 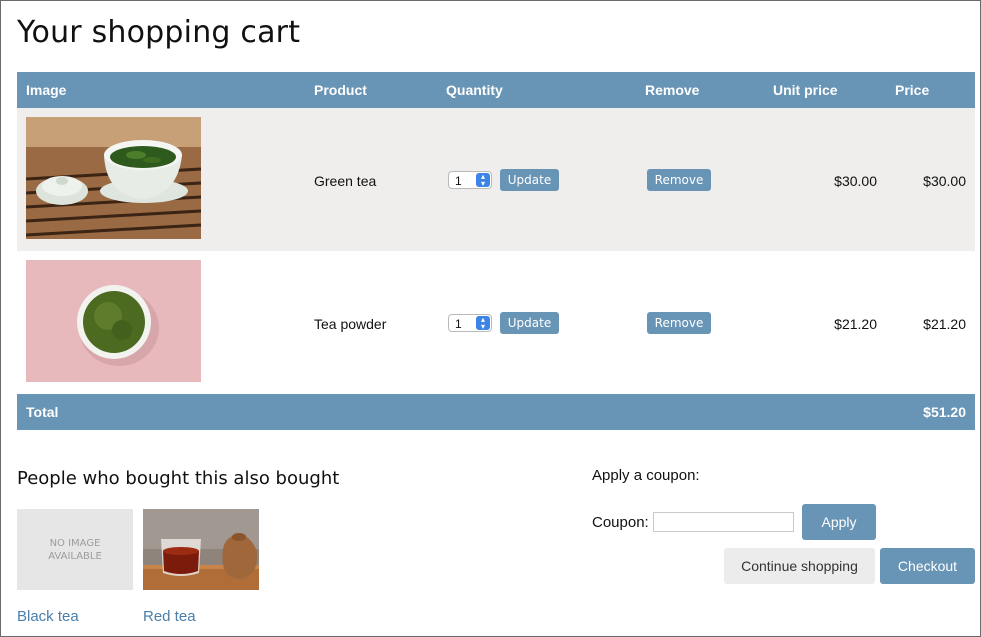 I want to click on page-title: Your shopping cart, so click(x=159, y=32).